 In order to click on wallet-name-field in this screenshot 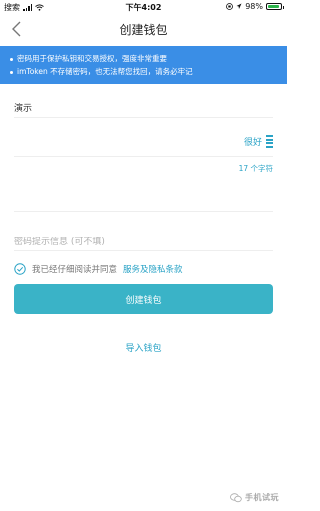, I will do `click(143, 107)`.